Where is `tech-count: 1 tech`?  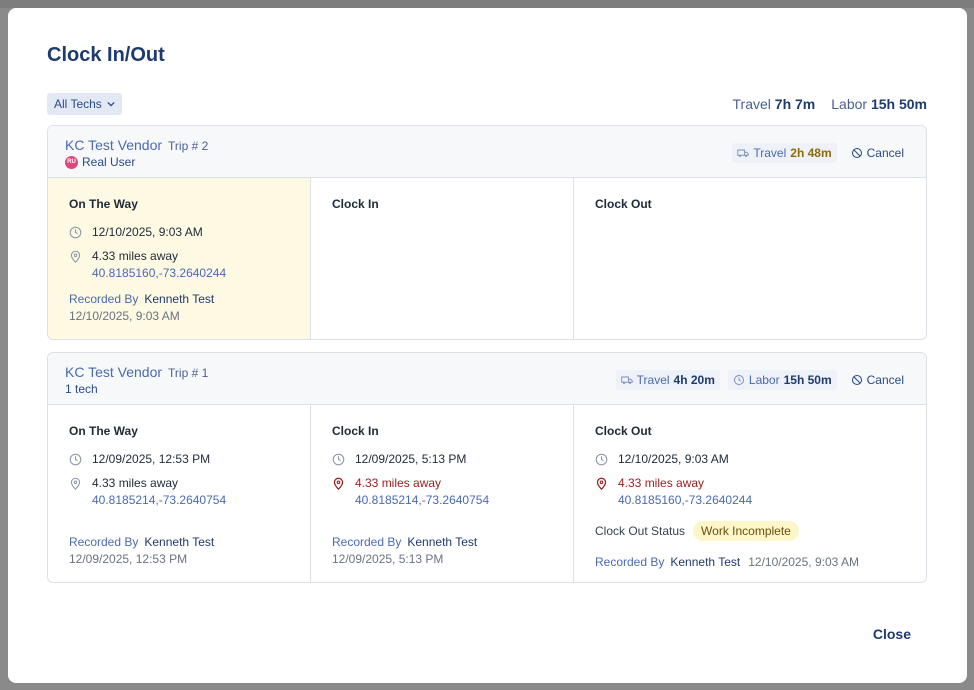
tech-count: 1 tech is located at coordinates (81, 389).